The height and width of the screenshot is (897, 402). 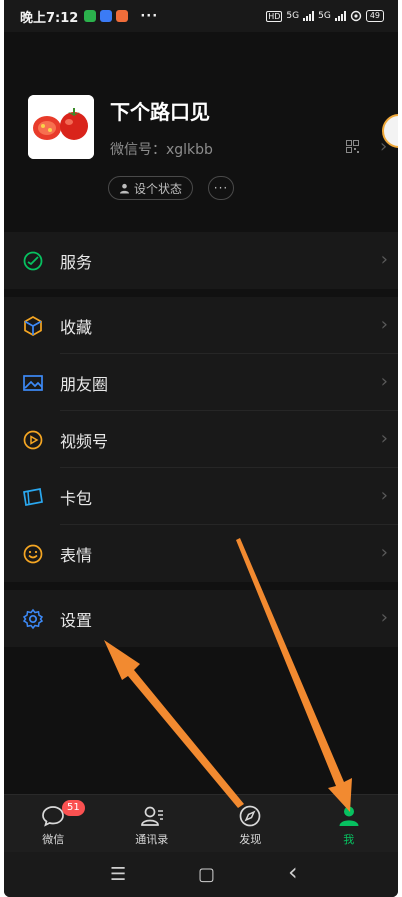 I want to click on favorites-cube-icon, so click(x=33, y=326).